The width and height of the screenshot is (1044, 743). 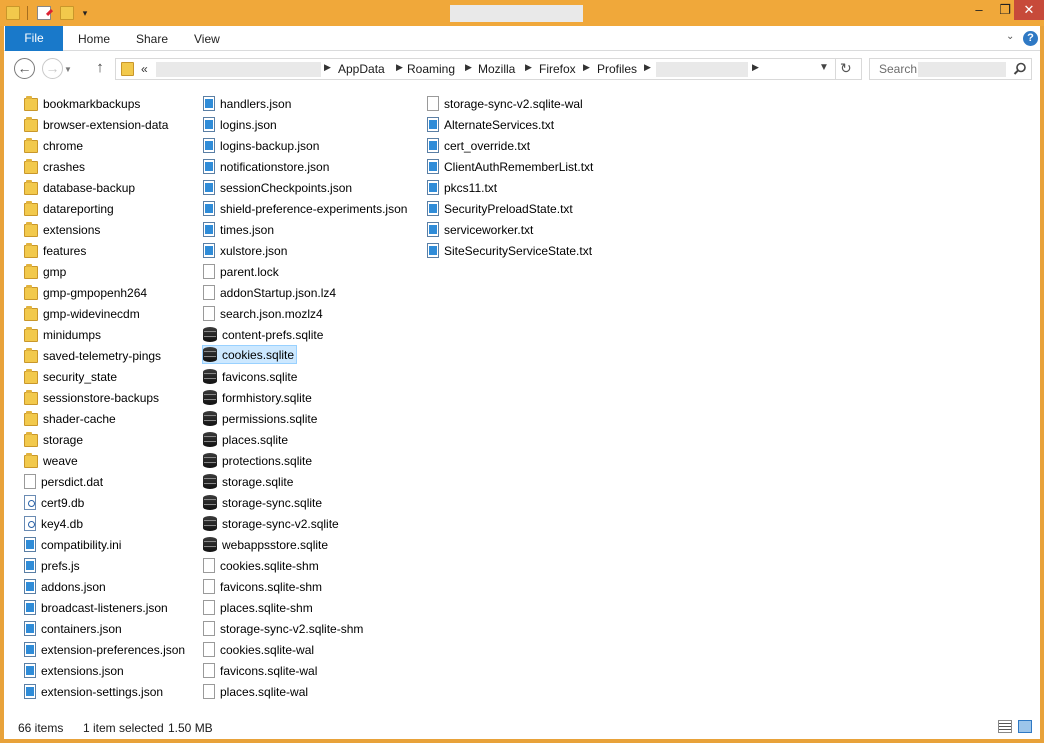 I want to click on file-item: addons.json, so click(x=66, y=586).